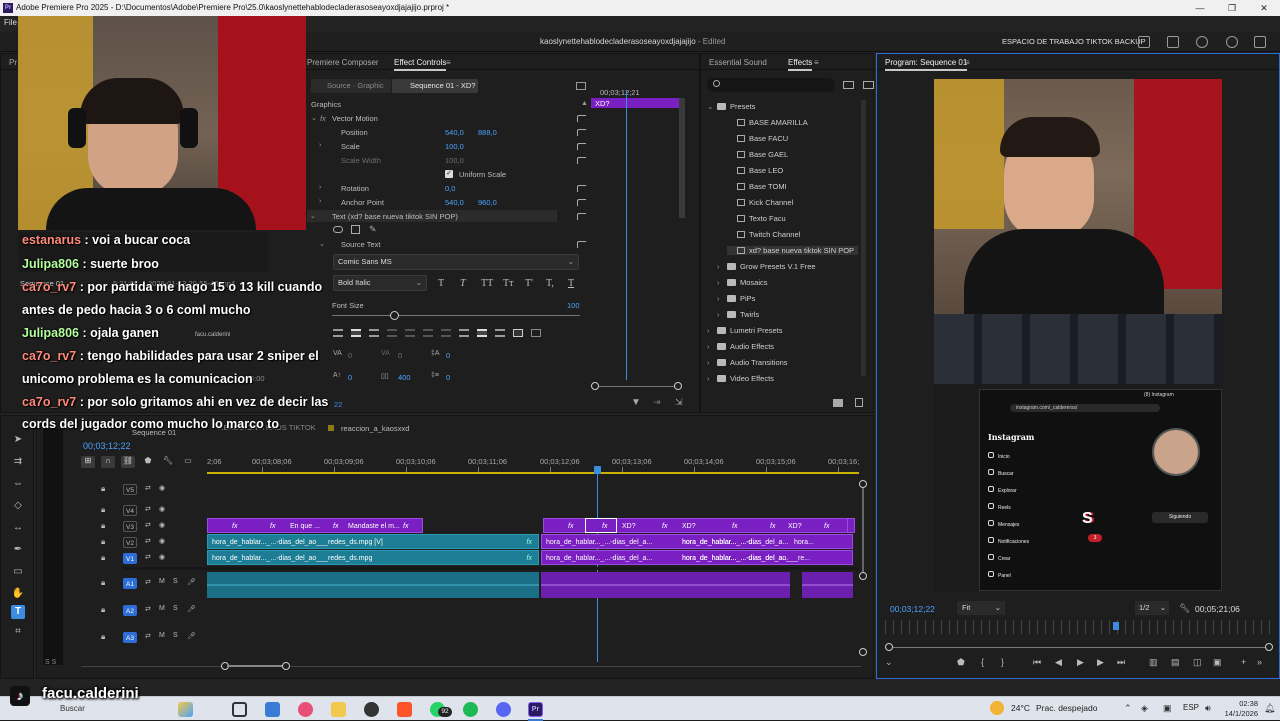 This screenshot has height=721, width=1280. What do you see at coordinates (487, 202) in the screenshot?
I see `anchor-y-value: 960,0` at bounding box center [487, 202].